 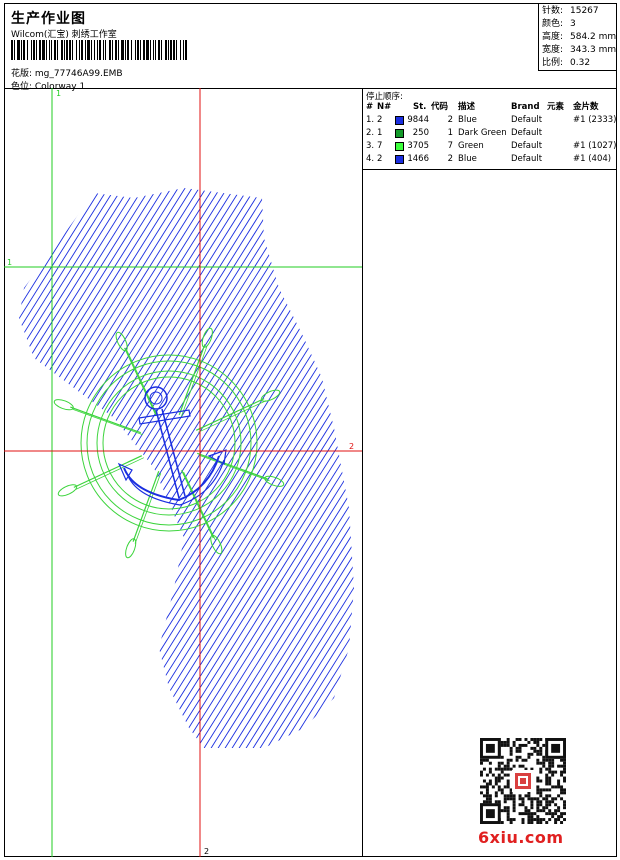 What do you see at coordinates (418, 146) in the screenshot?
I see `cell-st: 3705` at bounding box center [418, 146].